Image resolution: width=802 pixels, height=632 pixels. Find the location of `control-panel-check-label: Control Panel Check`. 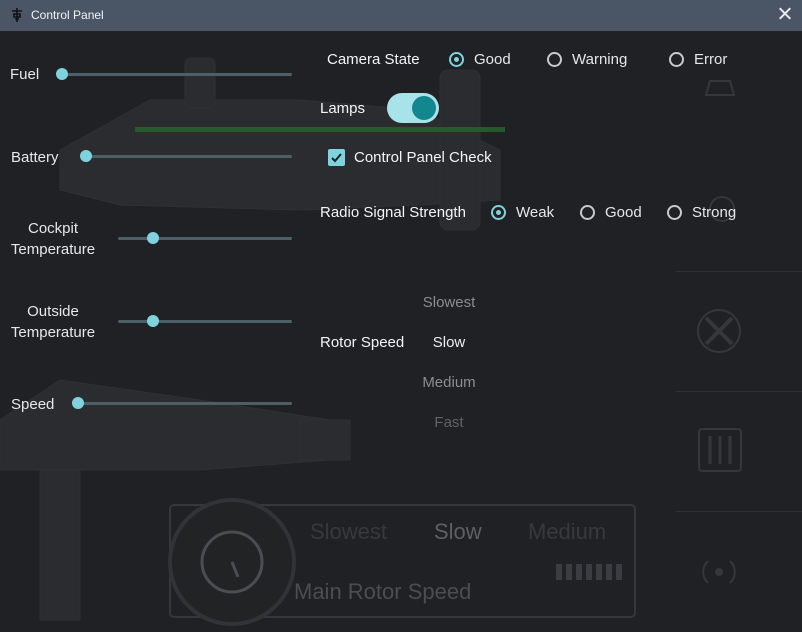

control-panel-check-label: Control Panel Check is located at coordinates (423, 157).